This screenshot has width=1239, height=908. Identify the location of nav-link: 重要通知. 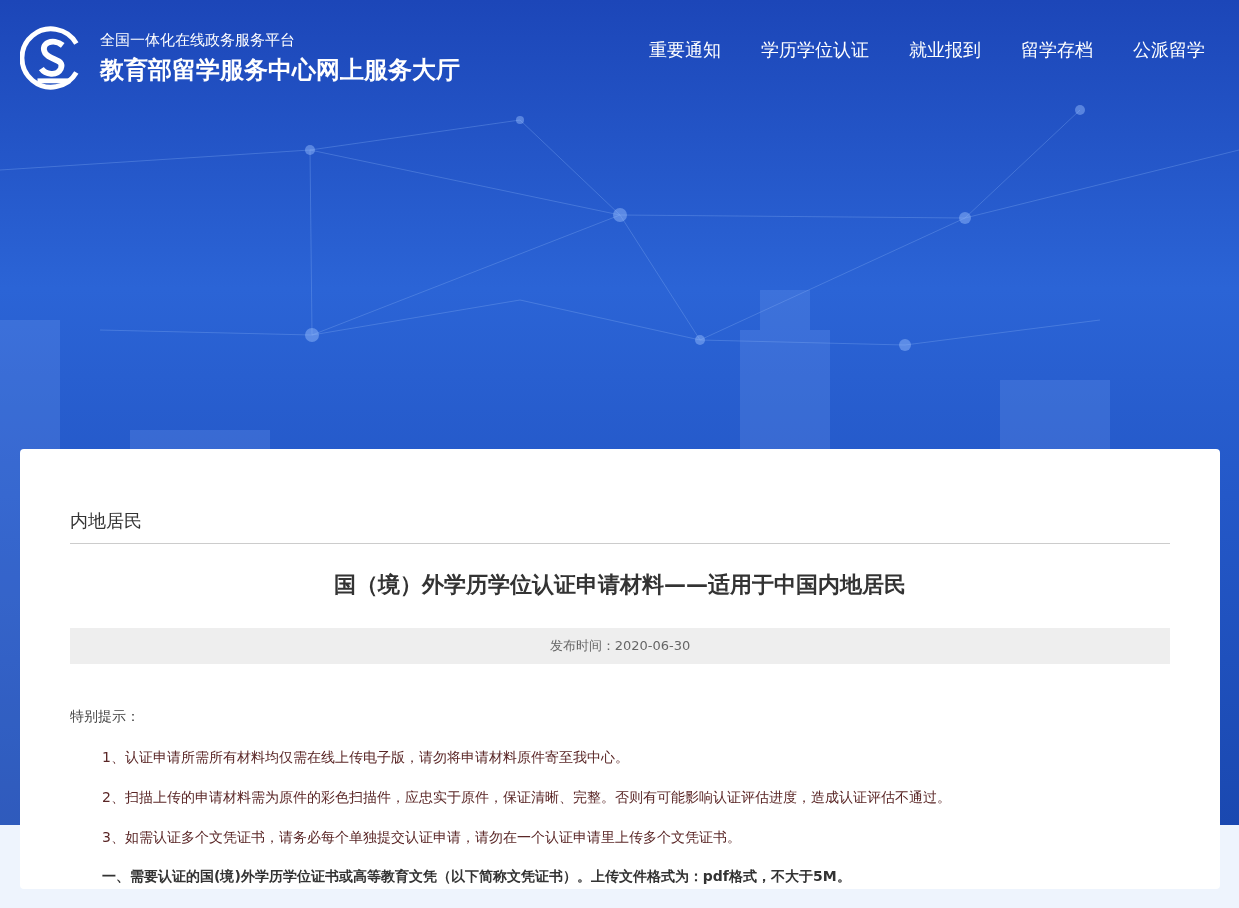
(685, 50).